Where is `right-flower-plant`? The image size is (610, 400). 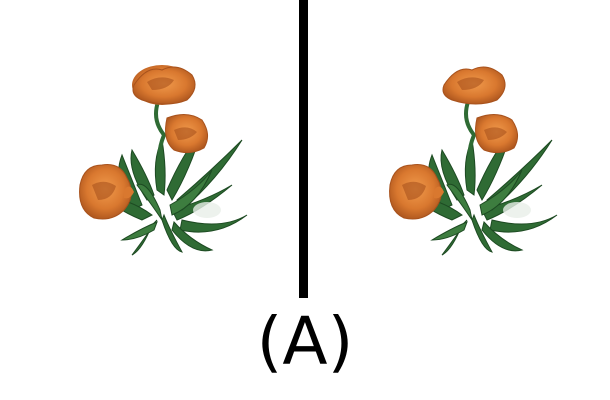 right-flower-plant is located at coordinates (473, 161).